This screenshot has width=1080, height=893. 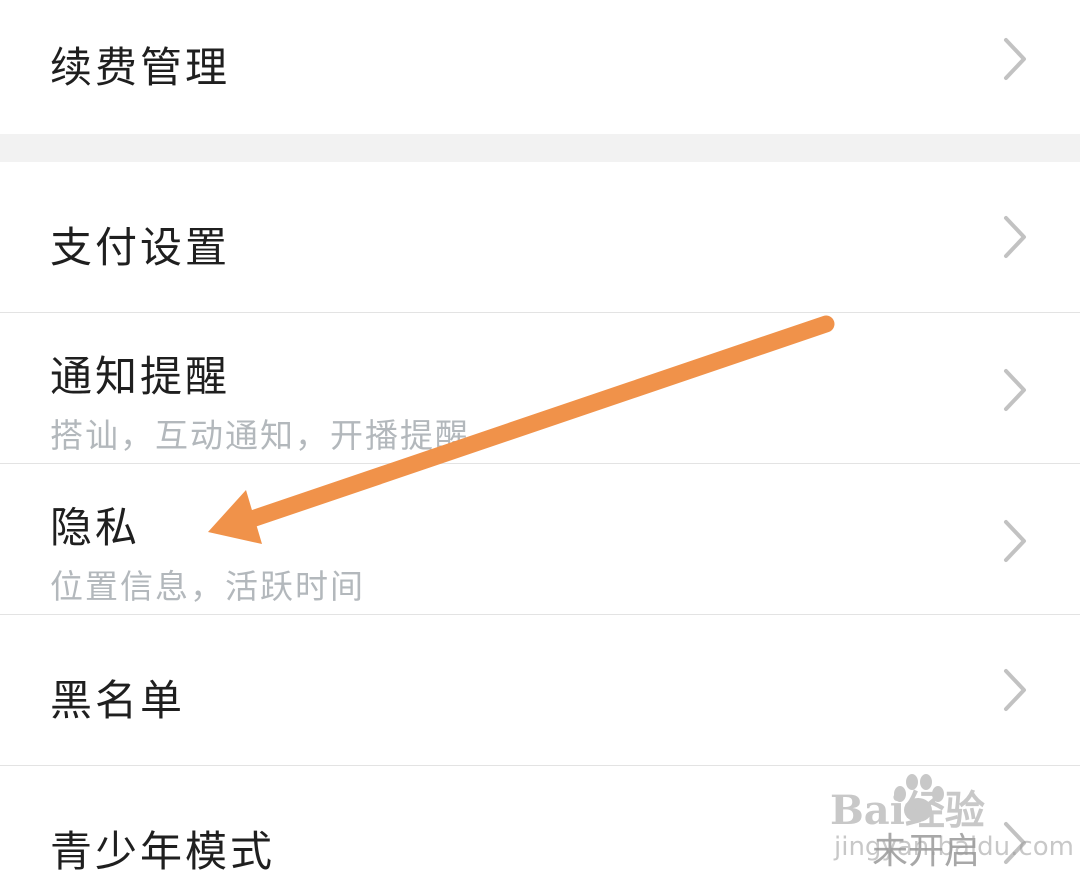 I want to click on menu-item-subtitle: 搭讪，互动通知，开播提醒, so click(x=260, y=435).